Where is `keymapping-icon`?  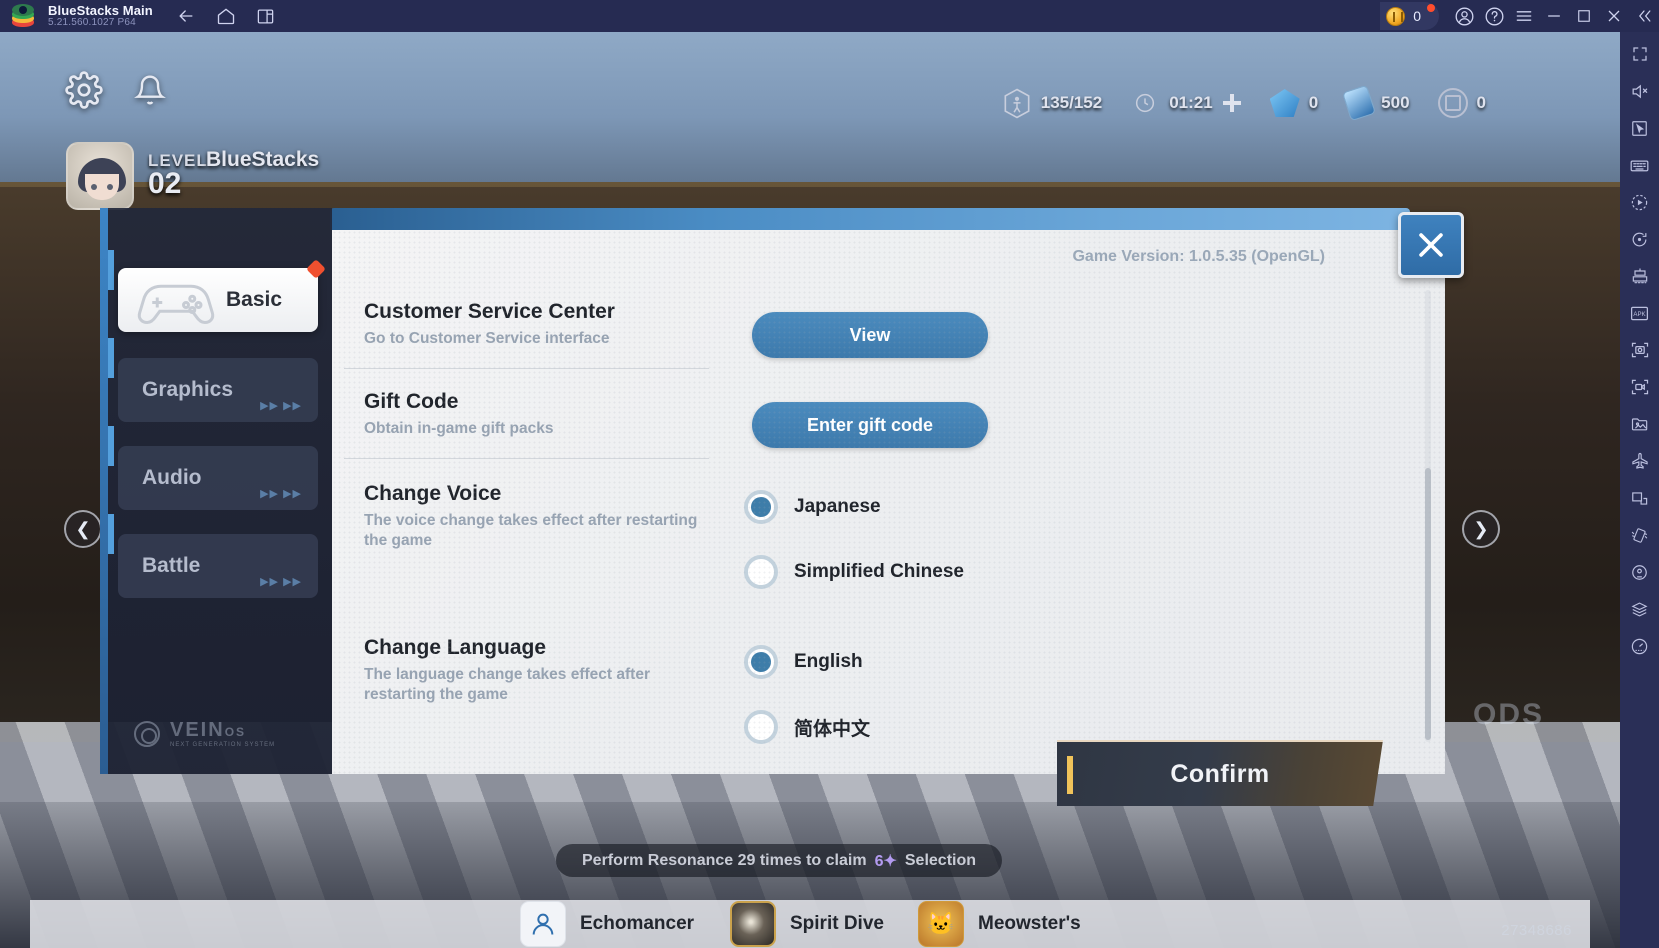 keymapping-icon is located at coordinates (1640, 165).